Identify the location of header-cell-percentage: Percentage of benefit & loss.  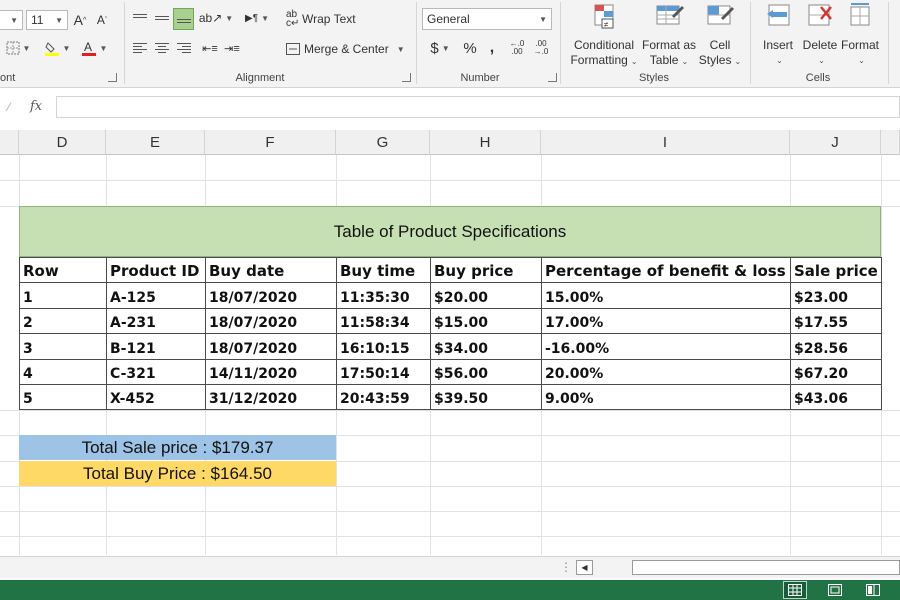
(666, 270).